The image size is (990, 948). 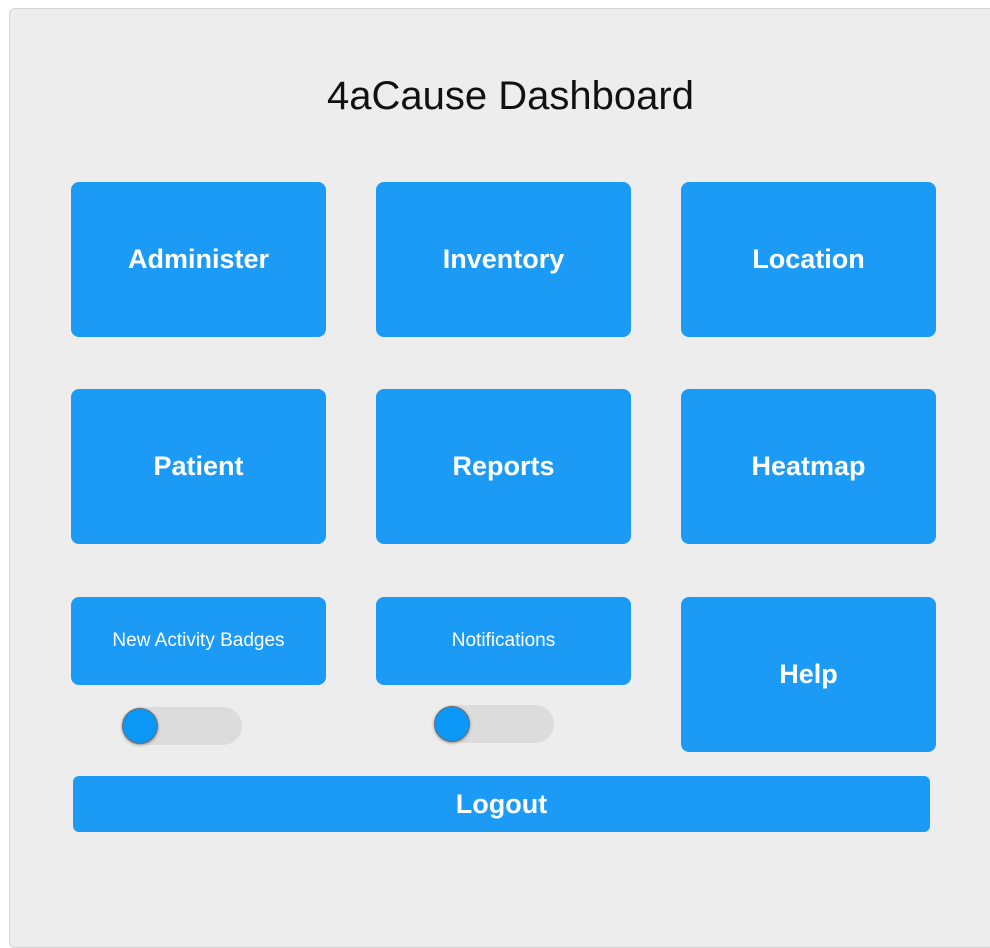 I want to click on location-label: Location, so click(x=808, y=259).